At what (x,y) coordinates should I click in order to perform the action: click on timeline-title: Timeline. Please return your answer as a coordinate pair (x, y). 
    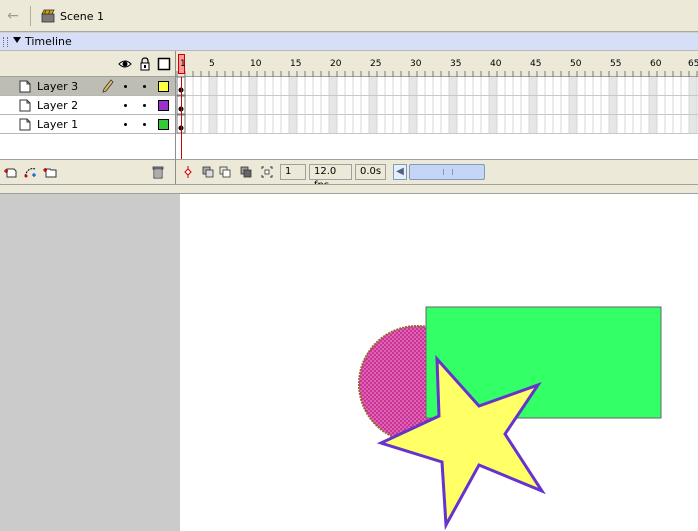
    Looking at the image, I should click on (48, 41).